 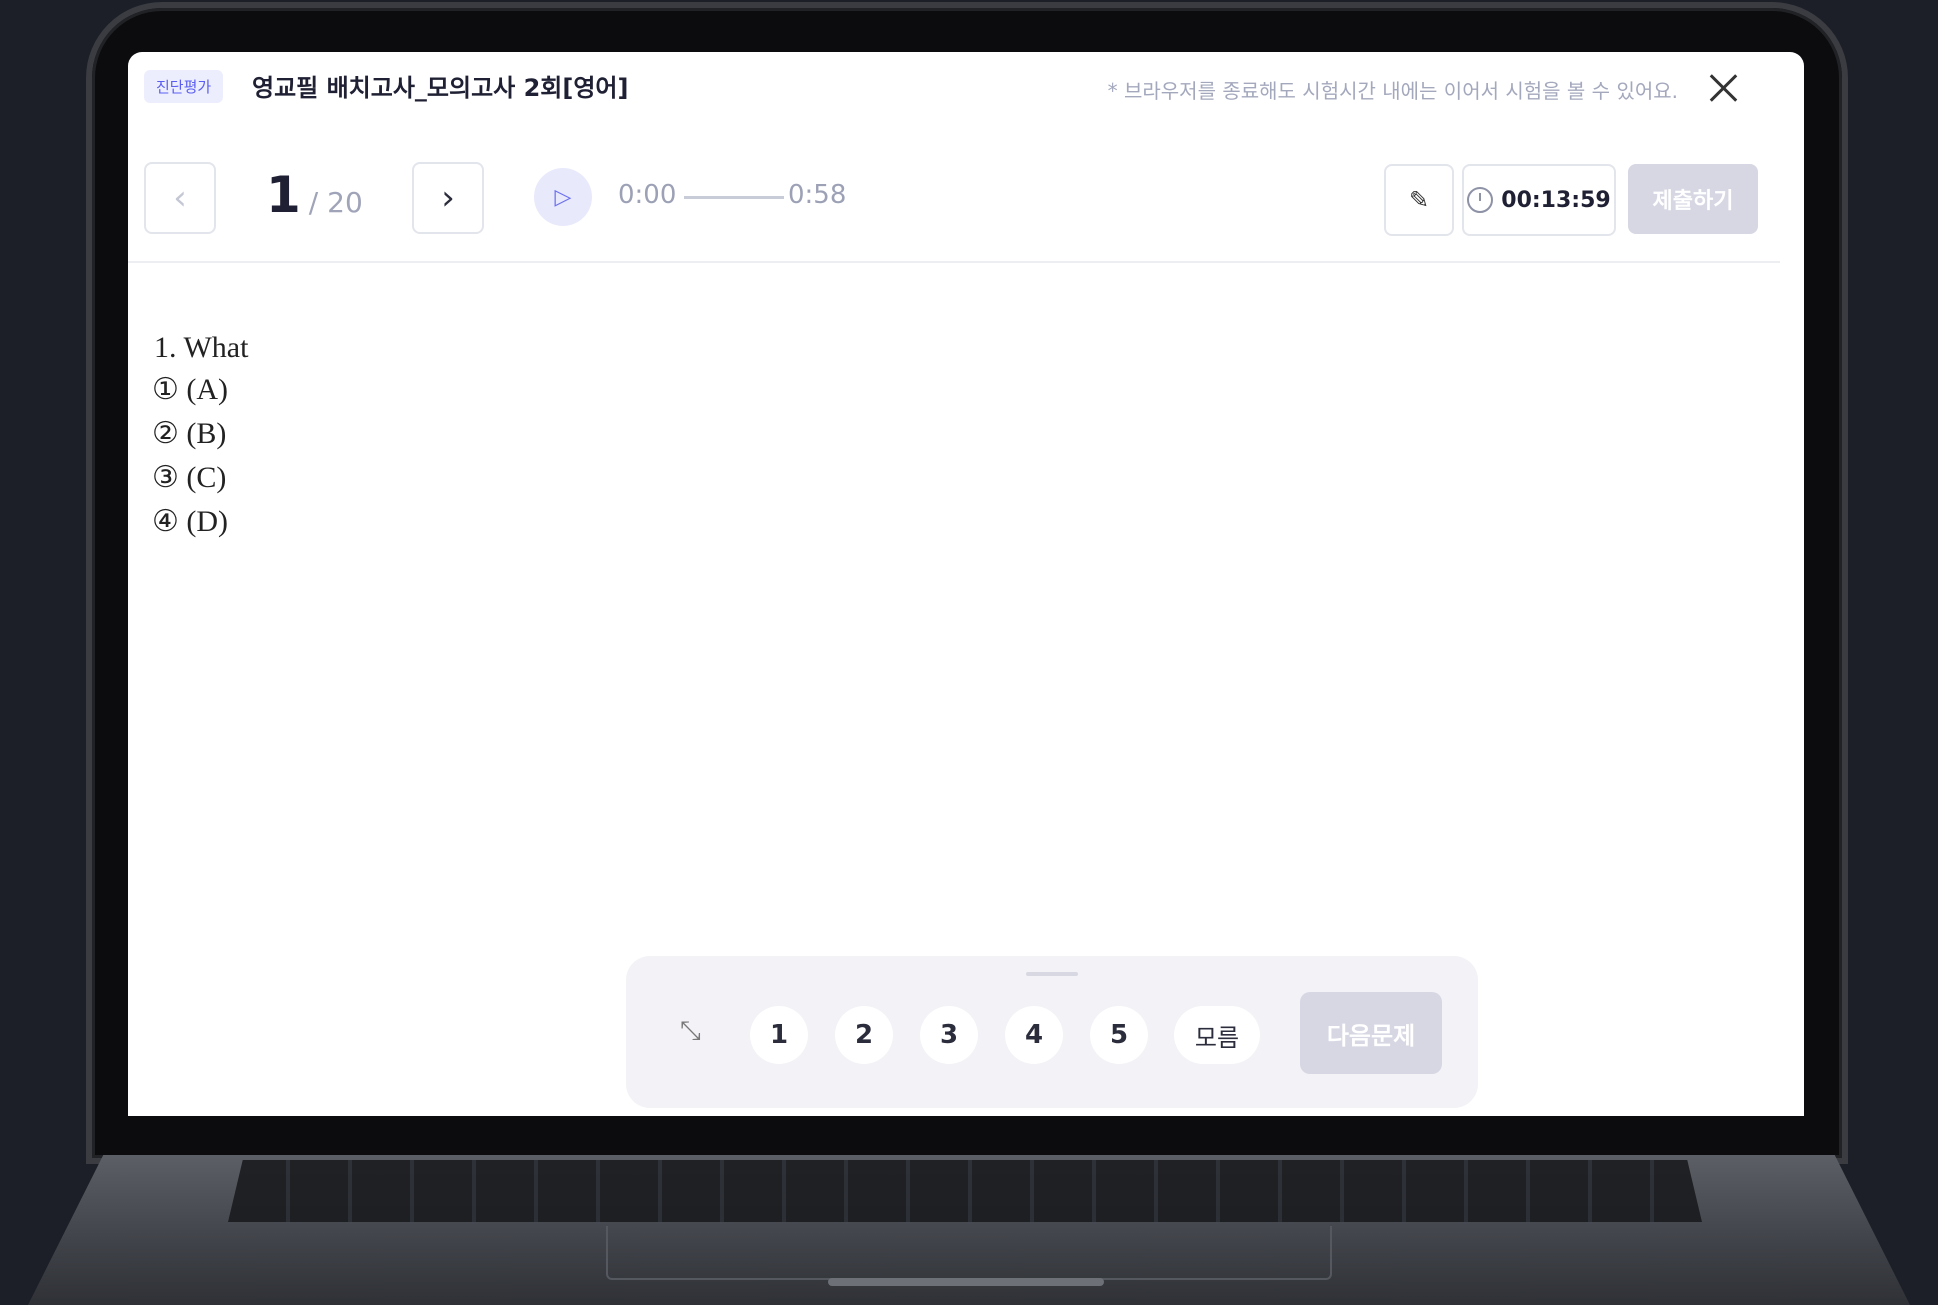 What do you see at coordinates (966, 202) in the screenshot?
I see `exam-toolbar: ‹ 1/ 20 › ▷ 0:00 0:58 ✎ 00:13:59 제출하기` at bounding box center [966, 202].